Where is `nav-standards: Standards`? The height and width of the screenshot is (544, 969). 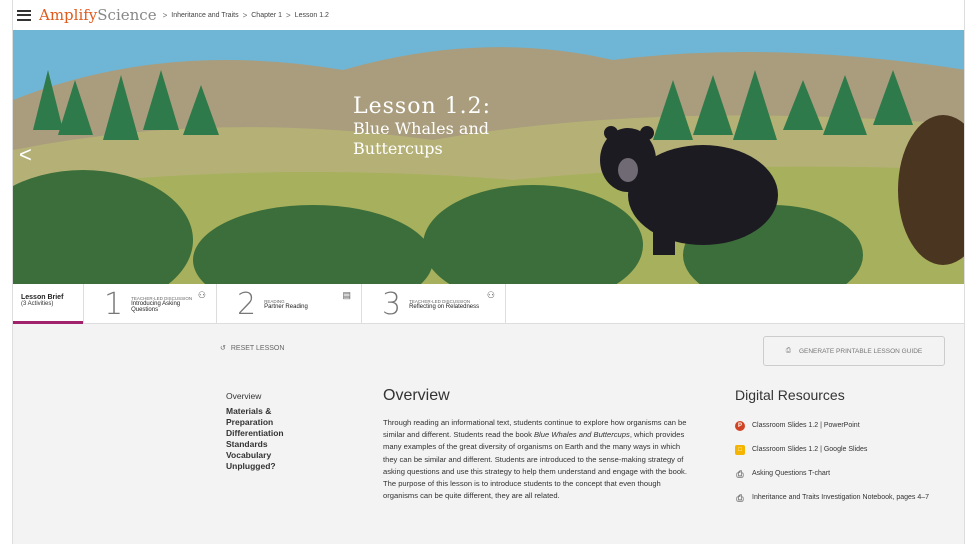
nav-standards: Standards is located at coordinates (255, 444).